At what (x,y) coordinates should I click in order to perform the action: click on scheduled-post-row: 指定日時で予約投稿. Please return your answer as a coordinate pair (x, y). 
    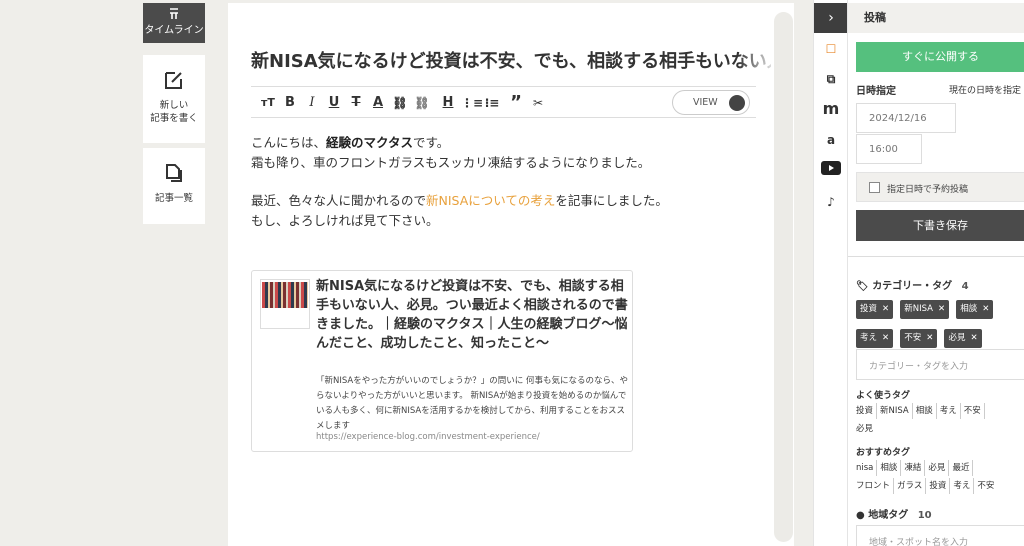
    Looking at the image, I should click on (940, 187).